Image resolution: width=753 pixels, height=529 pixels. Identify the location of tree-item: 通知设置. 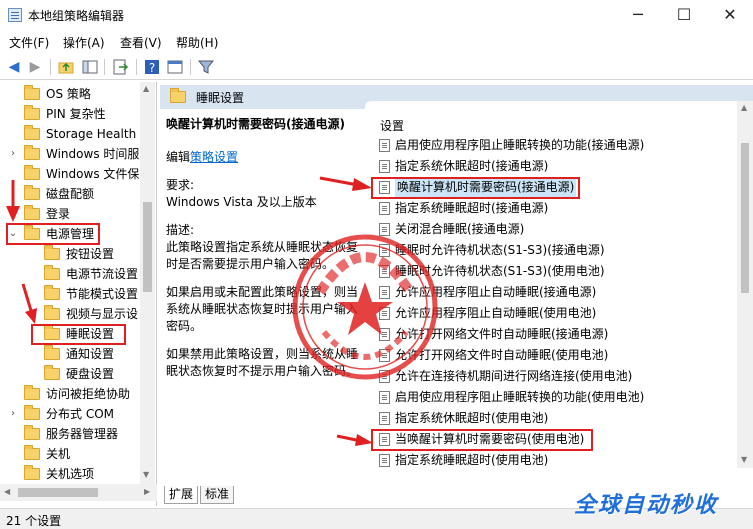
(70, 354).